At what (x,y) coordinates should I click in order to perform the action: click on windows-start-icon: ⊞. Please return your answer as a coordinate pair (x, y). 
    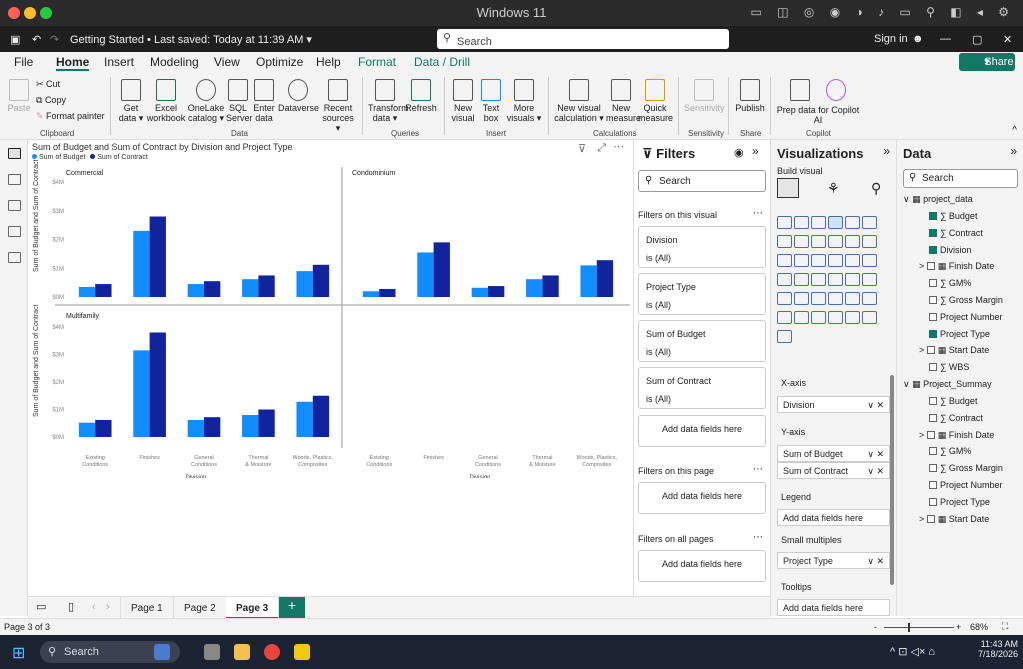
    Looking at the image, I should click on (18, 653).